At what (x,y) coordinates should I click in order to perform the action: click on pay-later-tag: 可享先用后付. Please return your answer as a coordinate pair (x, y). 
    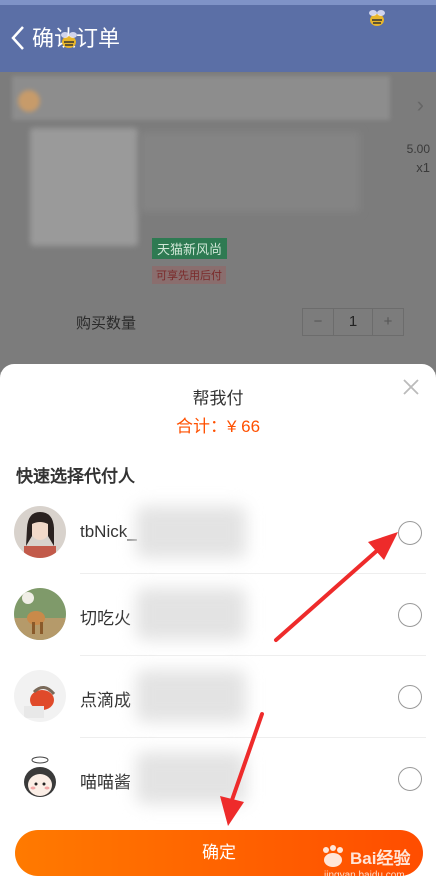
    Looking at the image, I should click on (189, 275).